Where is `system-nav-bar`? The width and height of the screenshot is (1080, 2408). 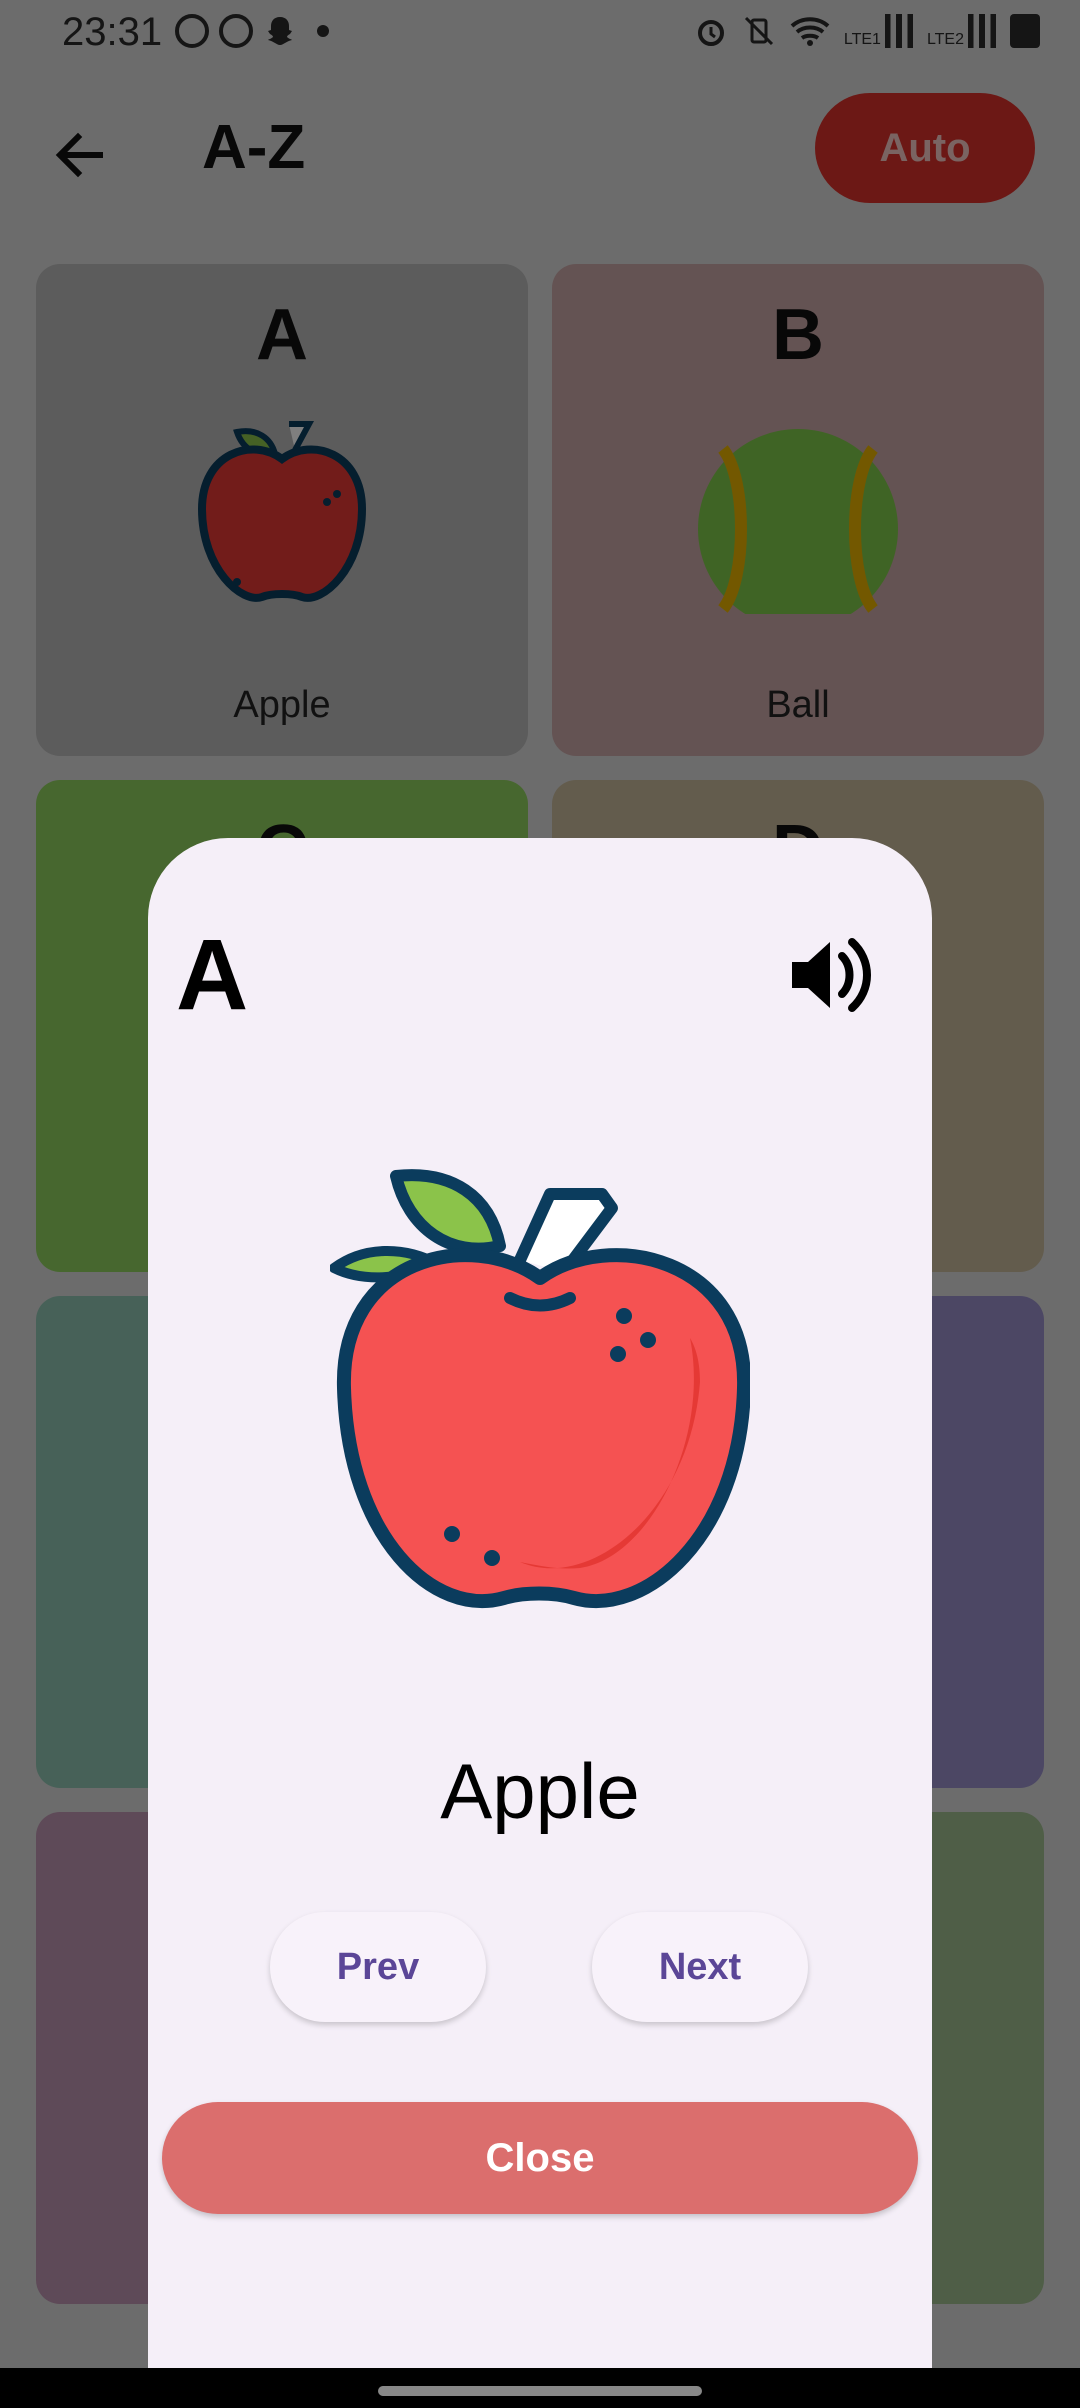
system-nav-bar is located at coordinates (540, 2388).